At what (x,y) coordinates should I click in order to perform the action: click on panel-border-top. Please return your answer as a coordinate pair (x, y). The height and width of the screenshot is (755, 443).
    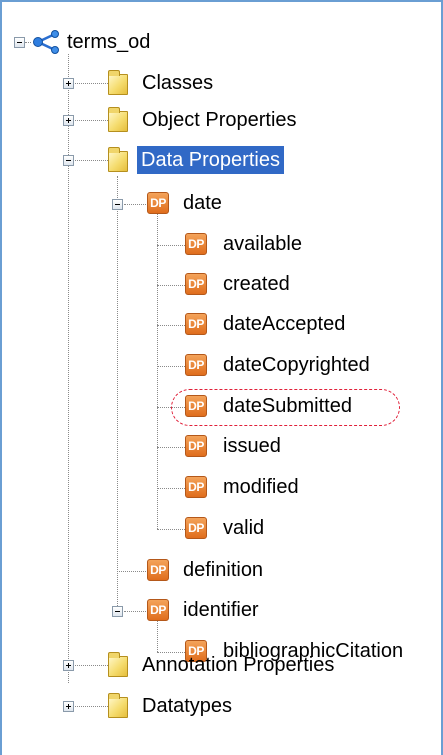
    Looking at the image, I should click on (221, 1).